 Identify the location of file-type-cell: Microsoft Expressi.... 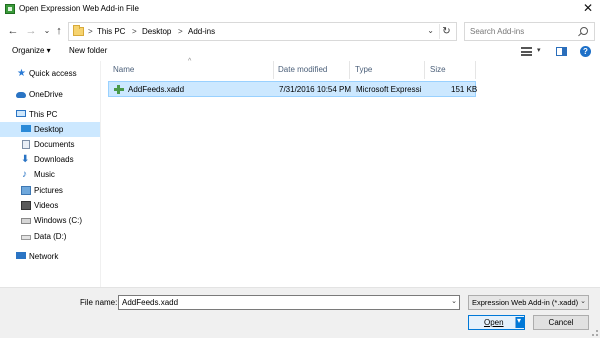
(389, 89).